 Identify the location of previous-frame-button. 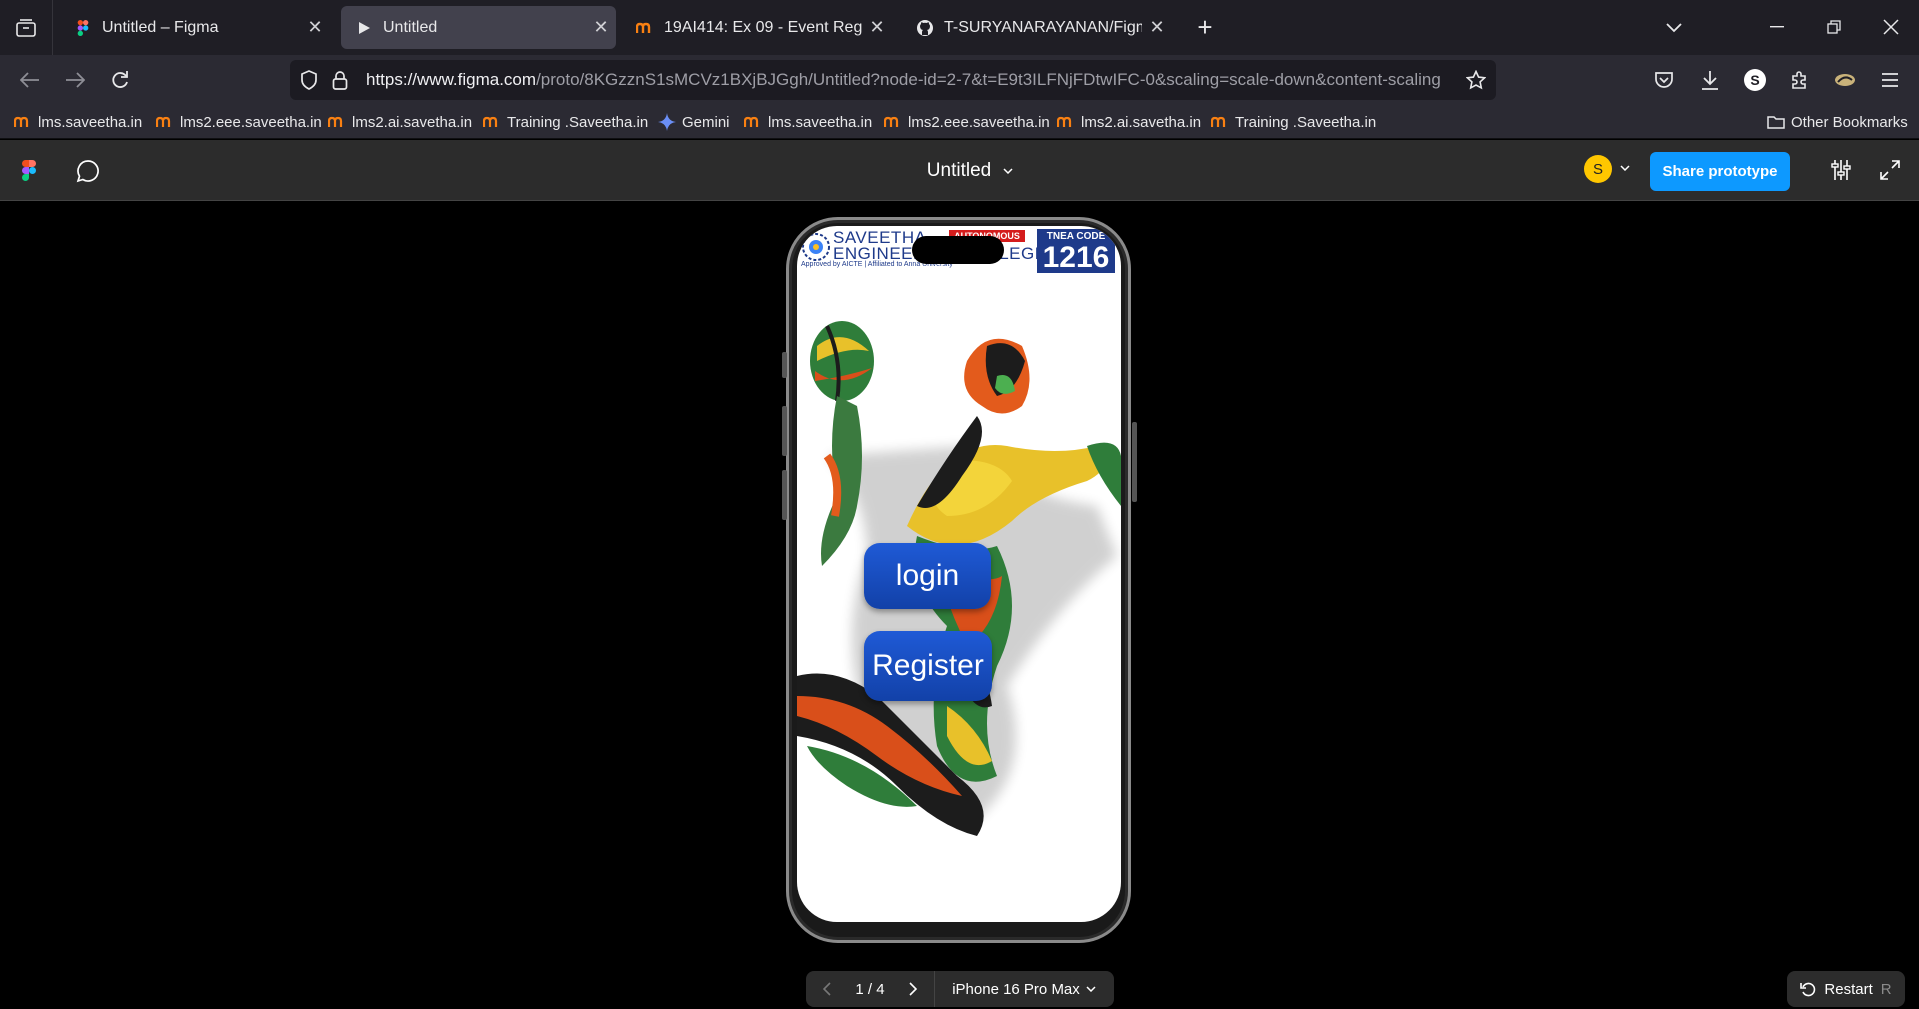
(827, 989).